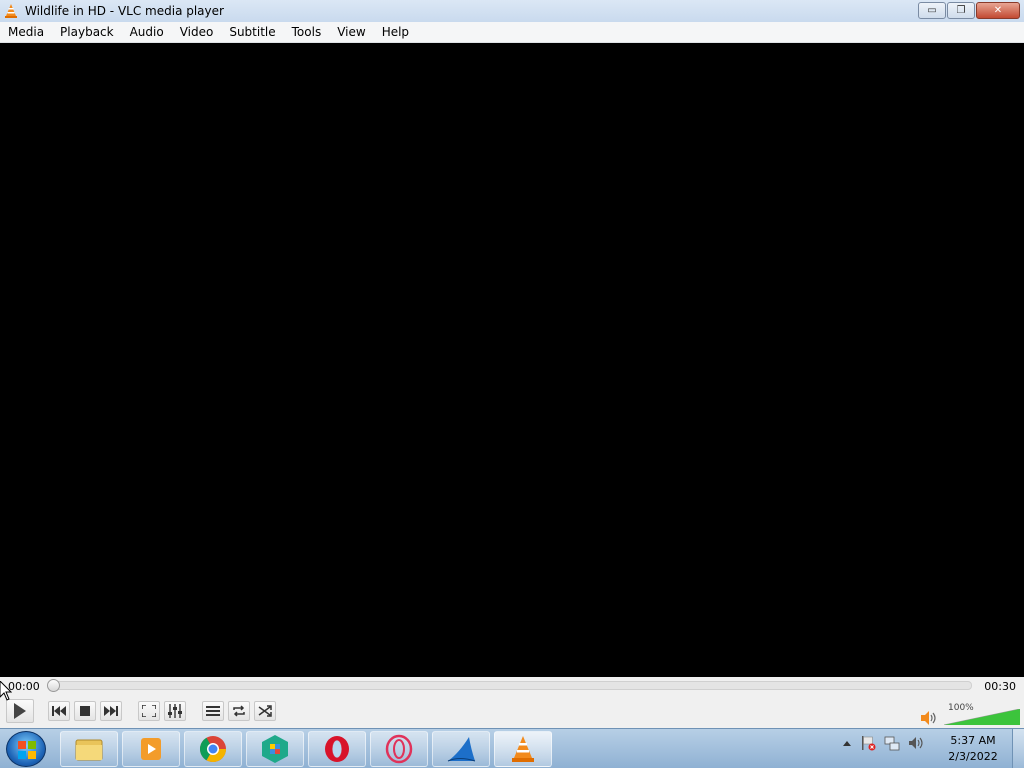 The image size is (1024, 768). Describe the element at coordinates (252, 32) in the screenshot. I see `menu-subtitle: Subtitle` at that location.